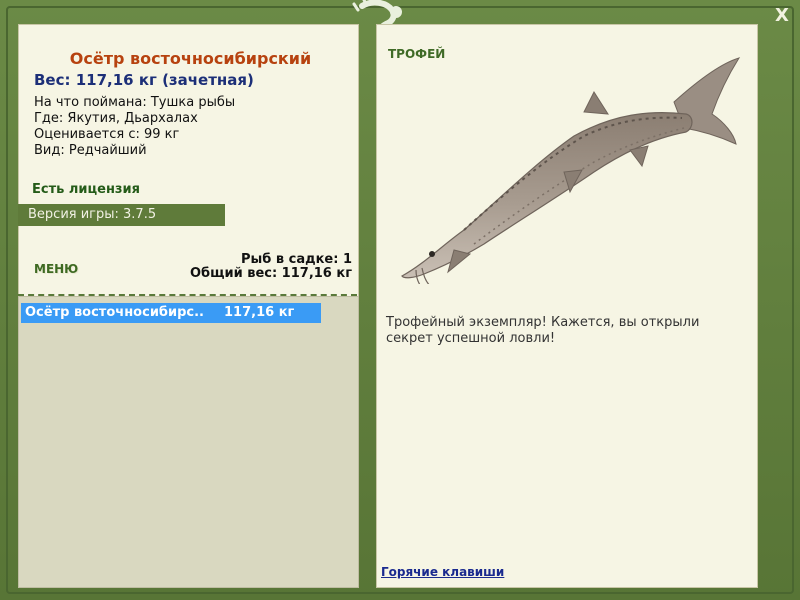 Image resolution: width=800 pixels, height=600 pixels. Describe the element at coordinates (442, 572) in the screenshot. I see `hotkeys-link: Горячие клавиши` at that location.